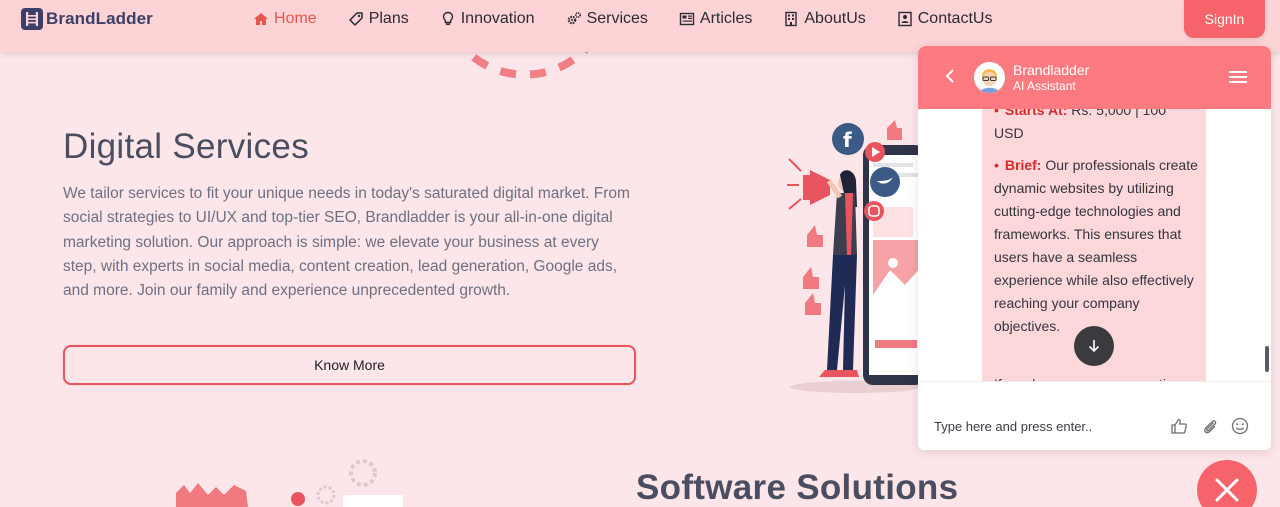  I want to click on chat-assistant-name: Brandladder, so click(1051, 70).